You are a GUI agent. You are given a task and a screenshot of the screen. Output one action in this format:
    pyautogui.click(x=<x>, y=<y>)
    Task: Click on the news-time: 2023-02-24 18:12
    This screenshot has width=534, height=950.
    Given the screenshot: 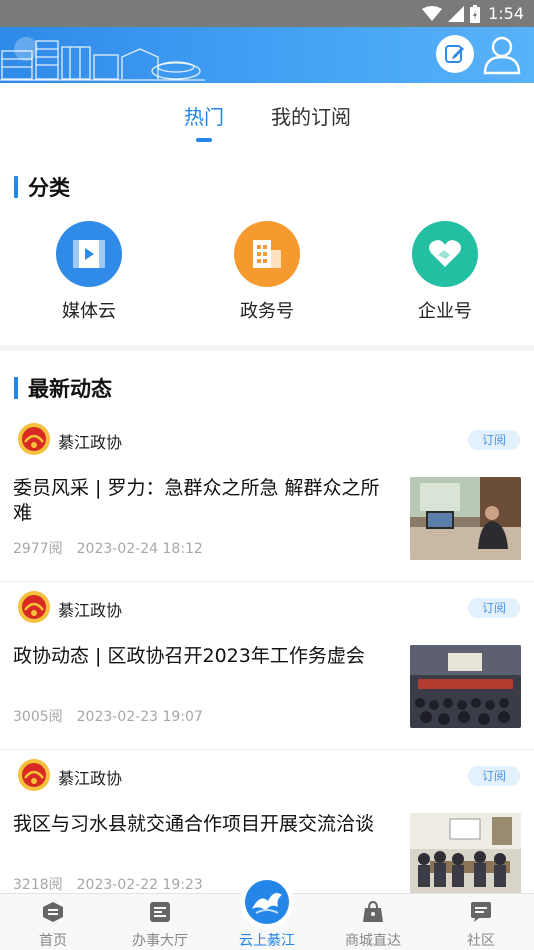 What is the action you would take?
    pyautogui.click(x=139, y=549)
    